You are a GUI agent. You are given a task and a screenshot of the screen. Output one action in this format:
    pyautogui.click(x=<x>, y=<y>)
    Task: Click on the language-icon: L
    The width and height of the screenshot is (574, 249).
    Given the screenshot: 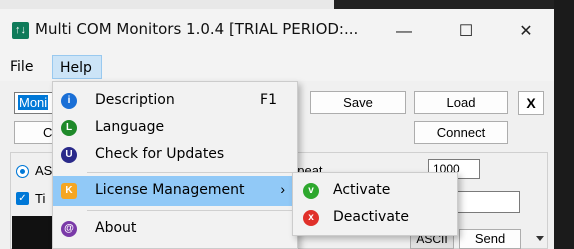 What is the action you would take?
    pyautogui.click(x=69, y=128)
    